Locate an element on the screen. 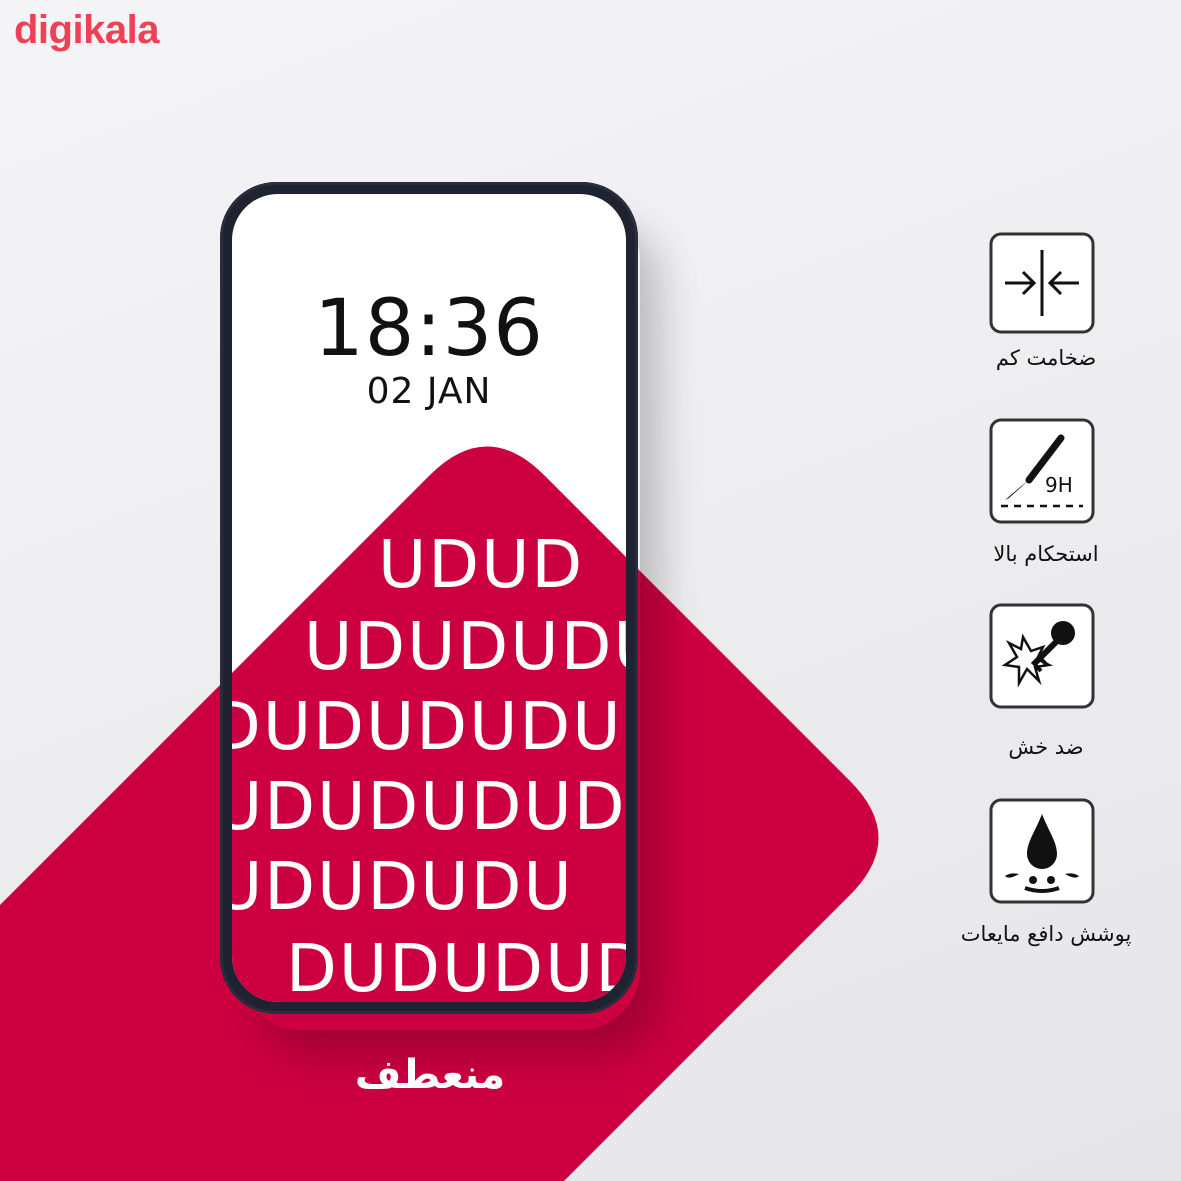  feature-label-scratch: ضد خش is located at coordinates (1046, 747).